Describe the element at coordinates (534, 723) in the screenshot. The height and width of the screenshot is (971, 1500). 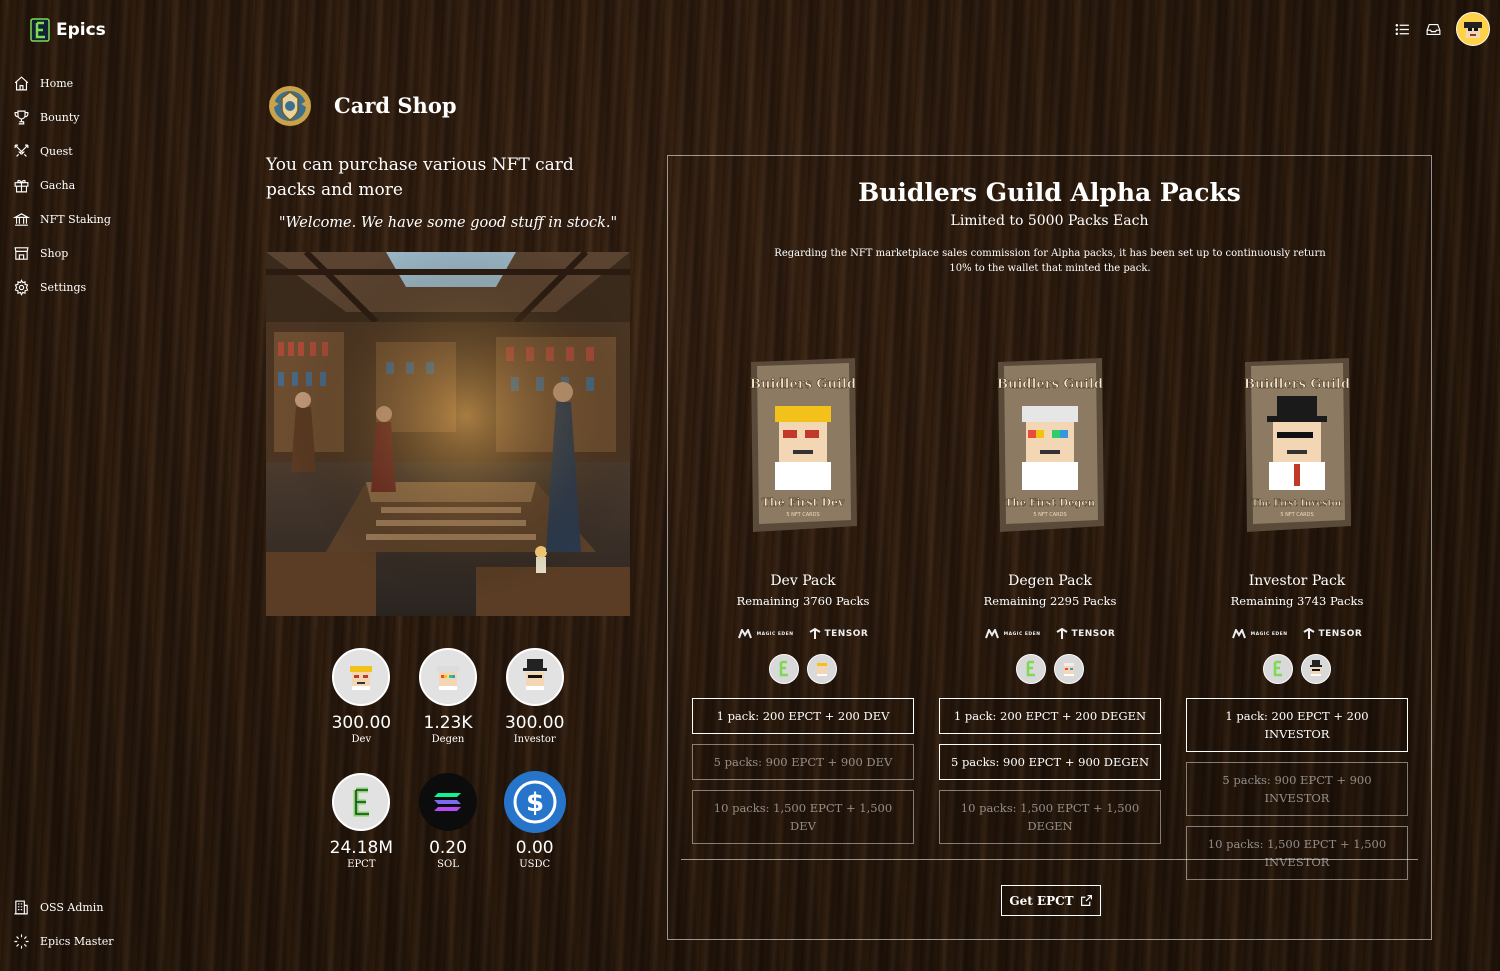
I see `balance-value: 300.00` at that location.